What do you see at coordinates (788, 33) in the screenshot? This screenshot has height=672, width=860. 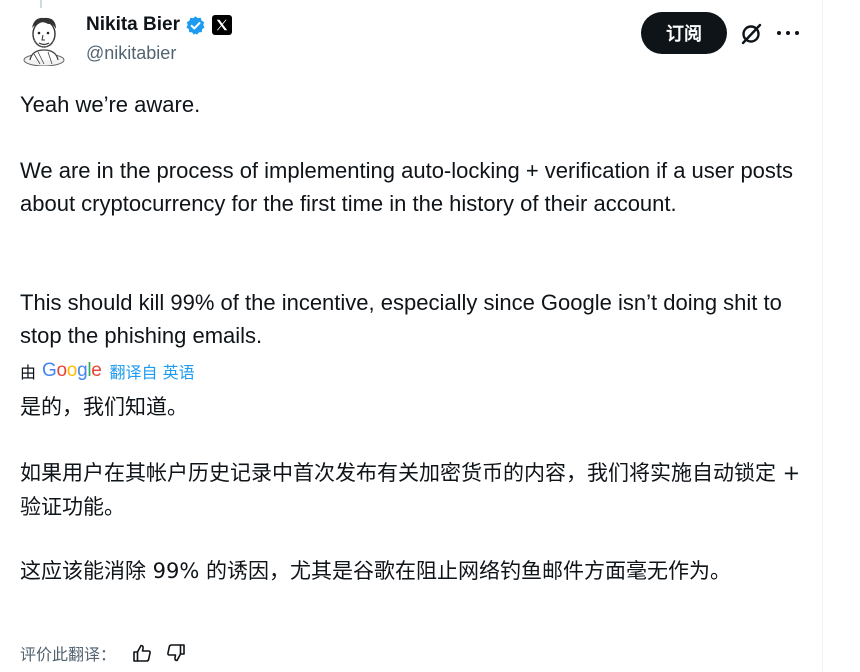 I see `more-icon` at bounding box center [788, 33].